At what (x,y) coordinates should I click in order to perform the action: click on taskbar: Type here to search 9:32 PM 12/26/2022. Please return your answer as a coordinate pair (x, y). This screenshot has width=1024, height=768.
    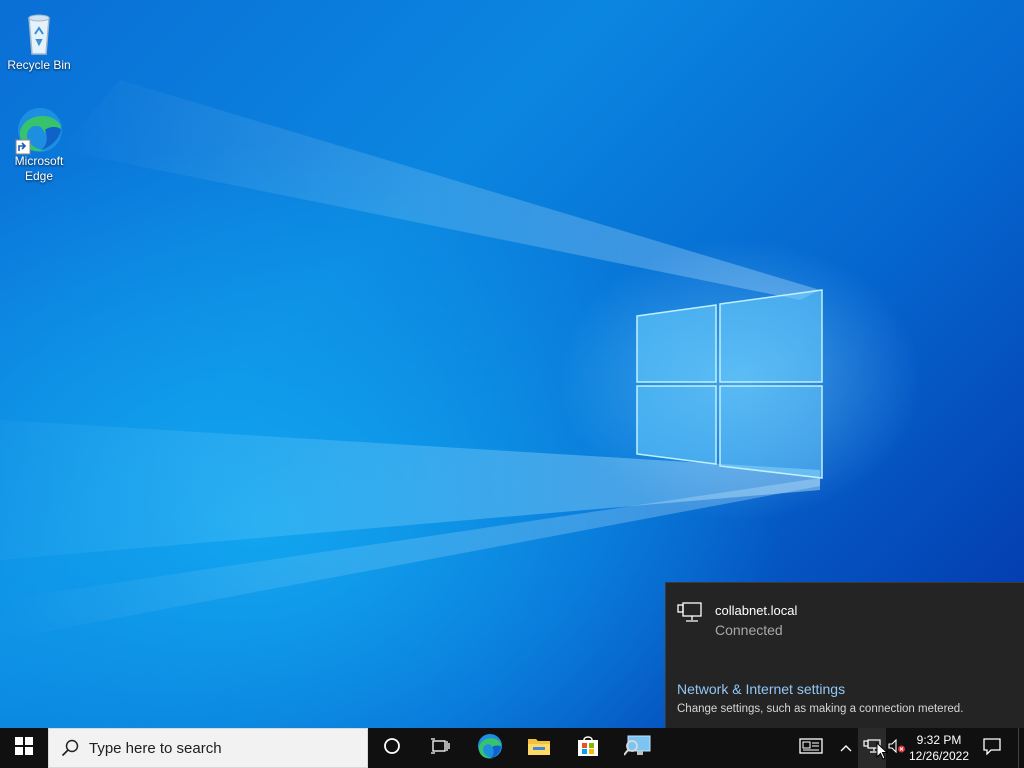
    Looking at the image, I should click on (512, 748).